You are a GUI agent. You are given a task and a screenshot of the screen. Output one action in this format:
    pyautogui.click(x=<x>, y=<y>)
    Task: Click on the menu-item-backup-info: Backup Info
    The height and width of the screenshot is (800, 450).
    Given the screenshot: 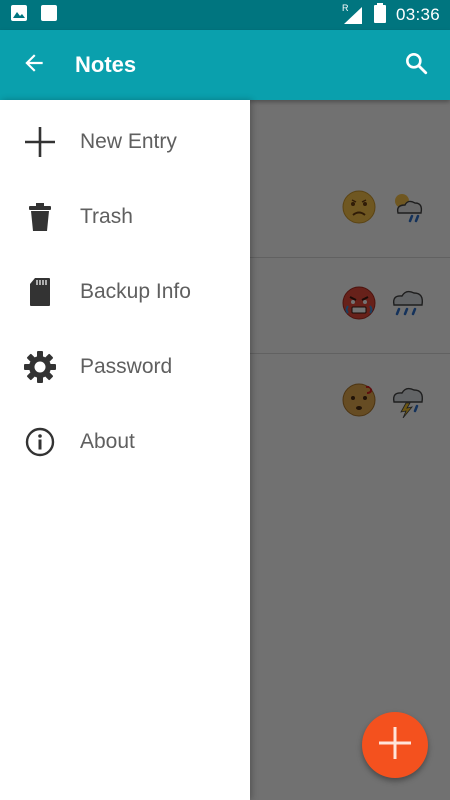 What is the action you would take?
    pyautogui.click(x=125, y=291)
    